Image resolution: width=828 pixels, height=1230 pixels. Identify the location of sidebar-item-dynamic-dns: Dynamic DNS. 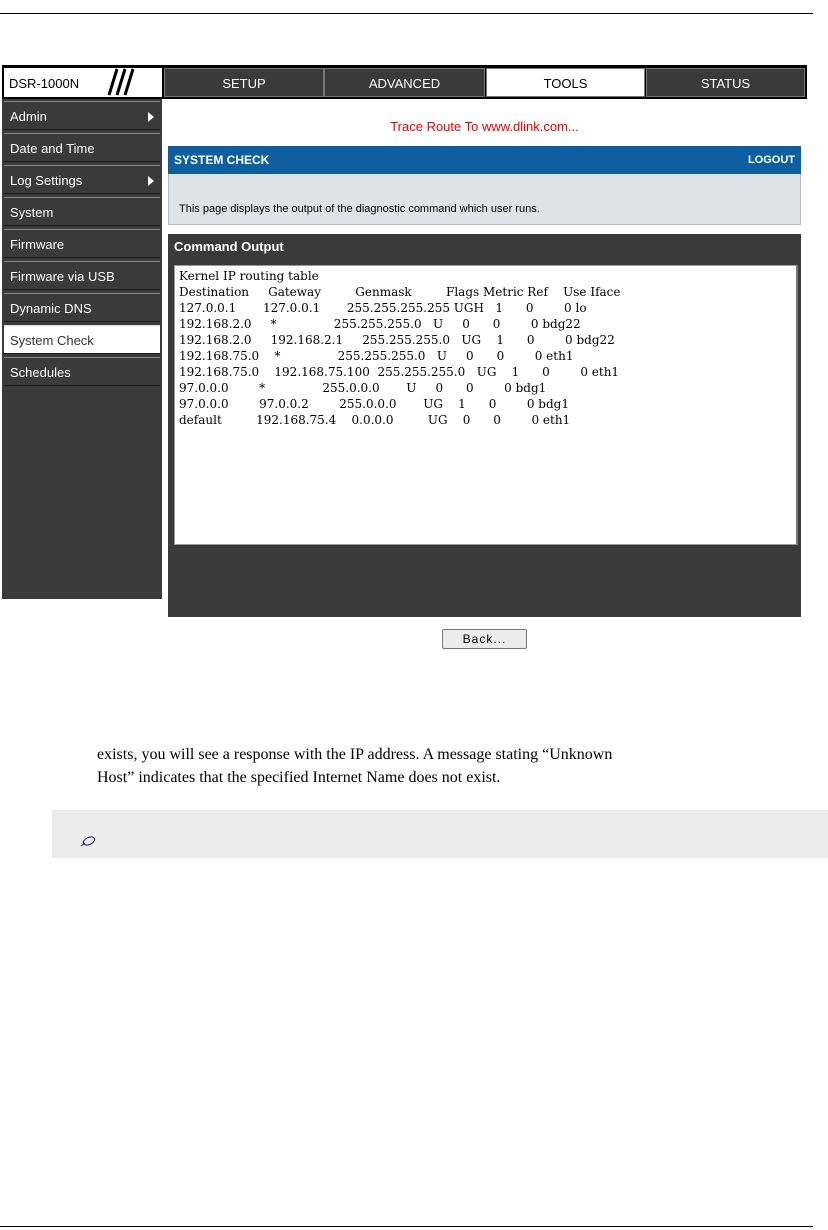
(82, 307).